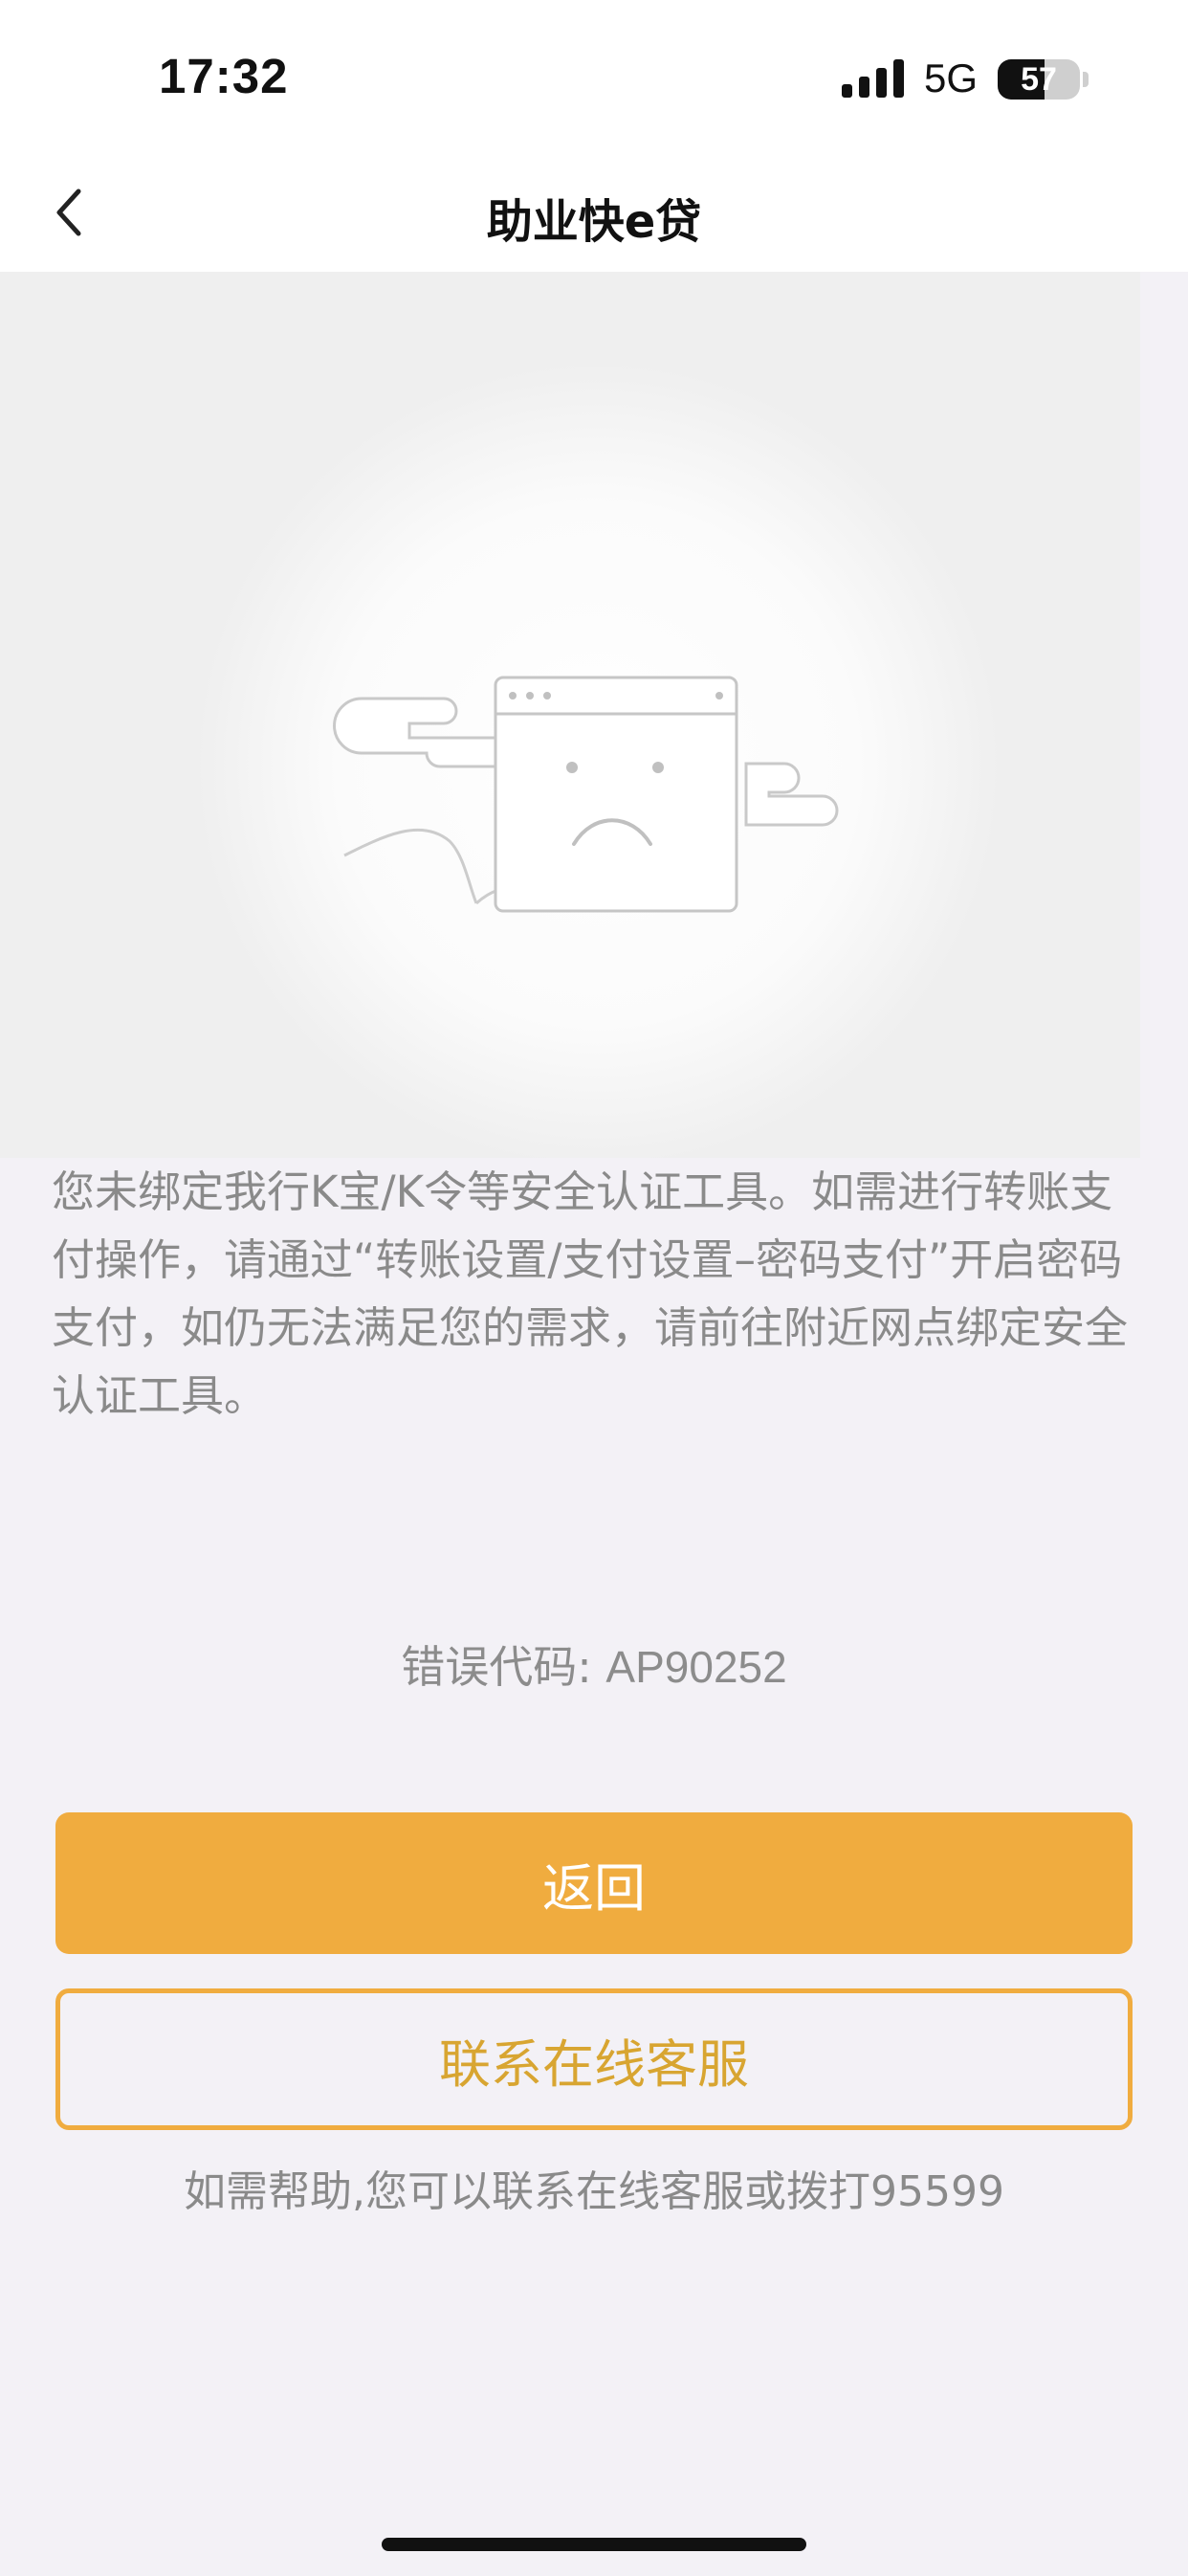  What do you see at coordinates (873, 78) in the screenshot?
I see `cellular-signal-icon` at bounding box center [873, 78].